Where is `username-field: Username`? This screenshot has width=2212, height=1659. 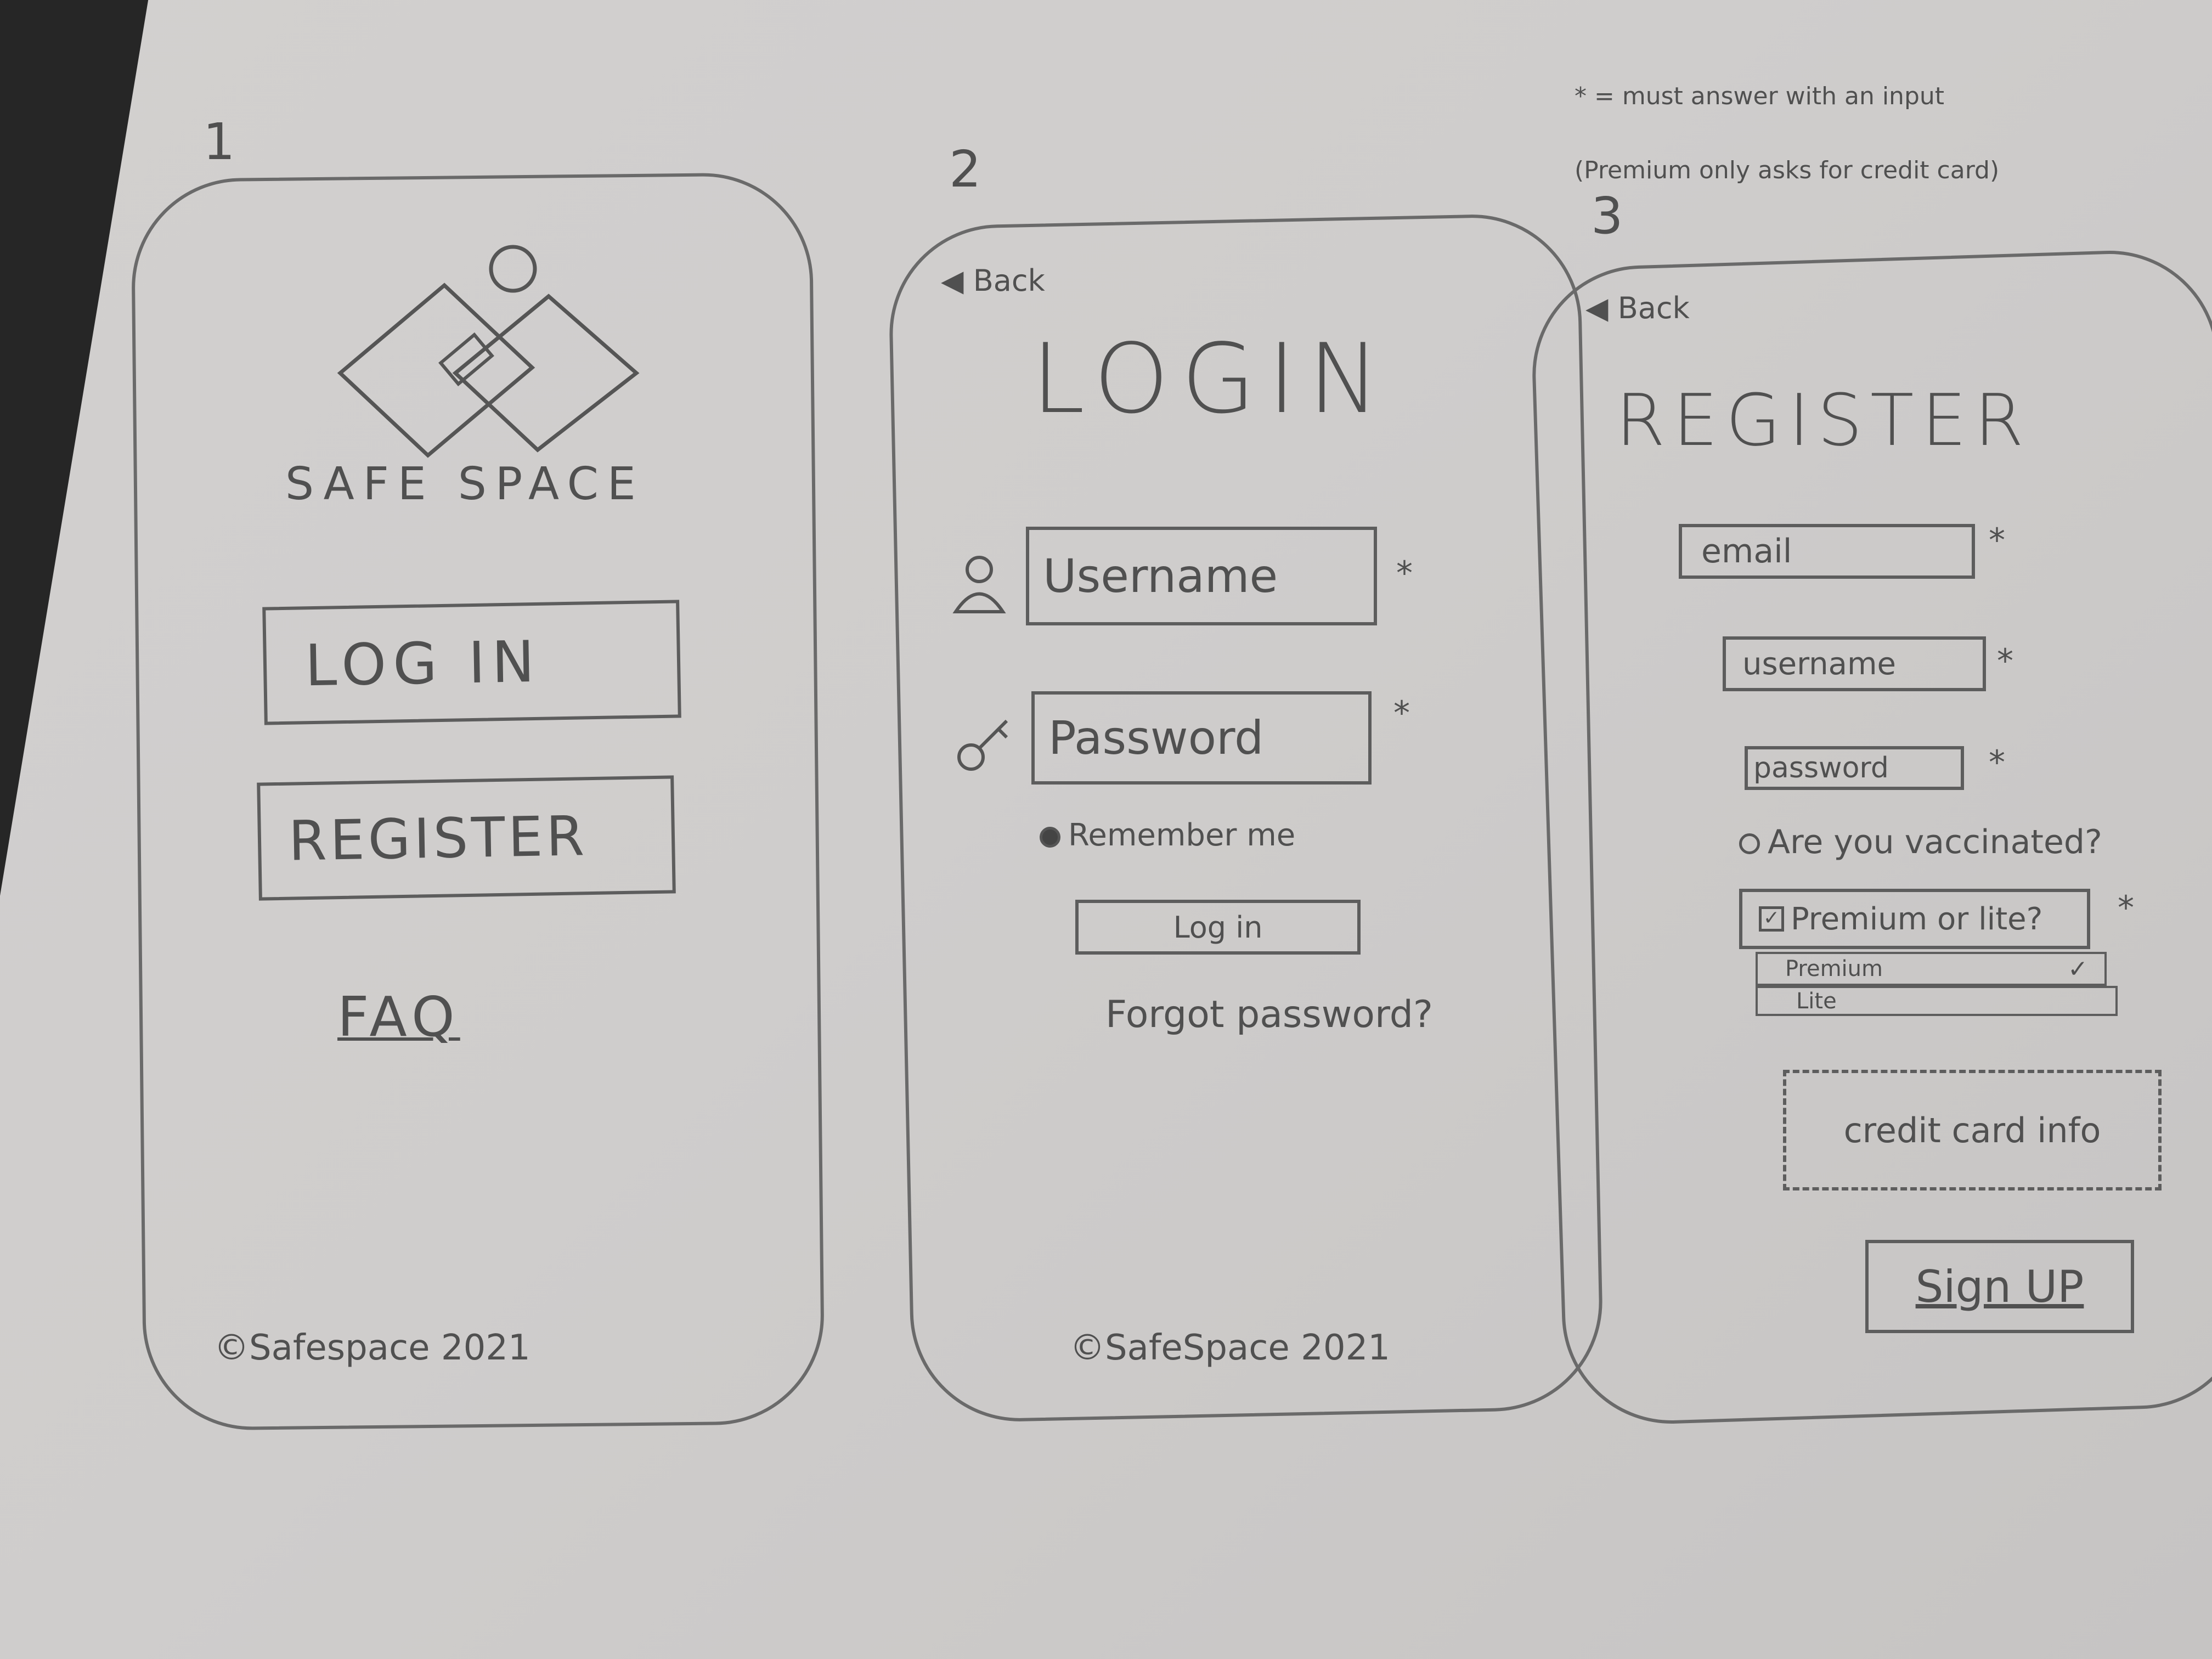 username-field: Username is located at coordinates (1201, 576).